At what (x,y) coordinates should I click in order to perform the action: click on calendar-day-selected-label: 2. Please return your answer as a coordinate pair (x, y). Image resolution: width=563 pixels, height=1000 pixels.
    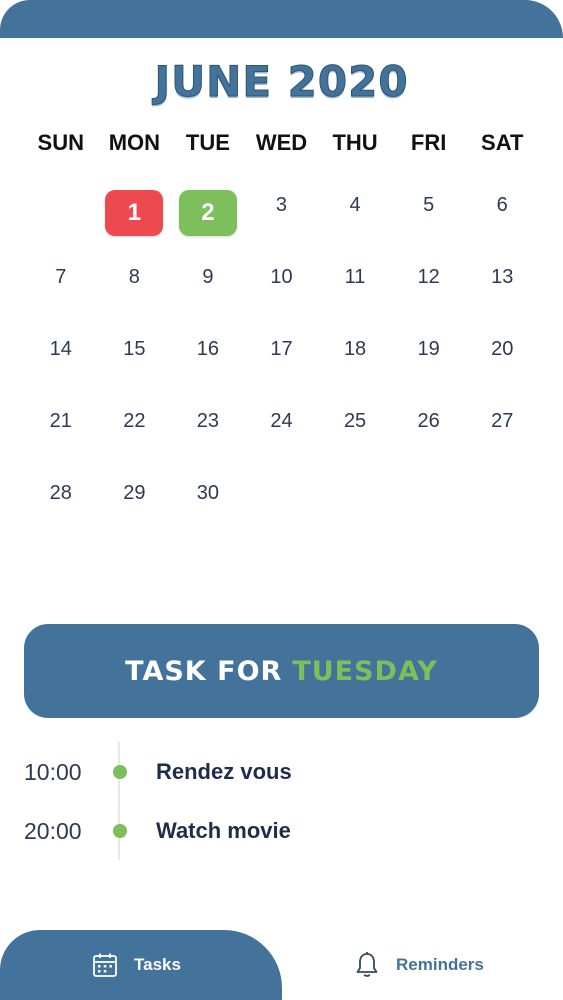
    Looking at the image, I should click on (207, 213).